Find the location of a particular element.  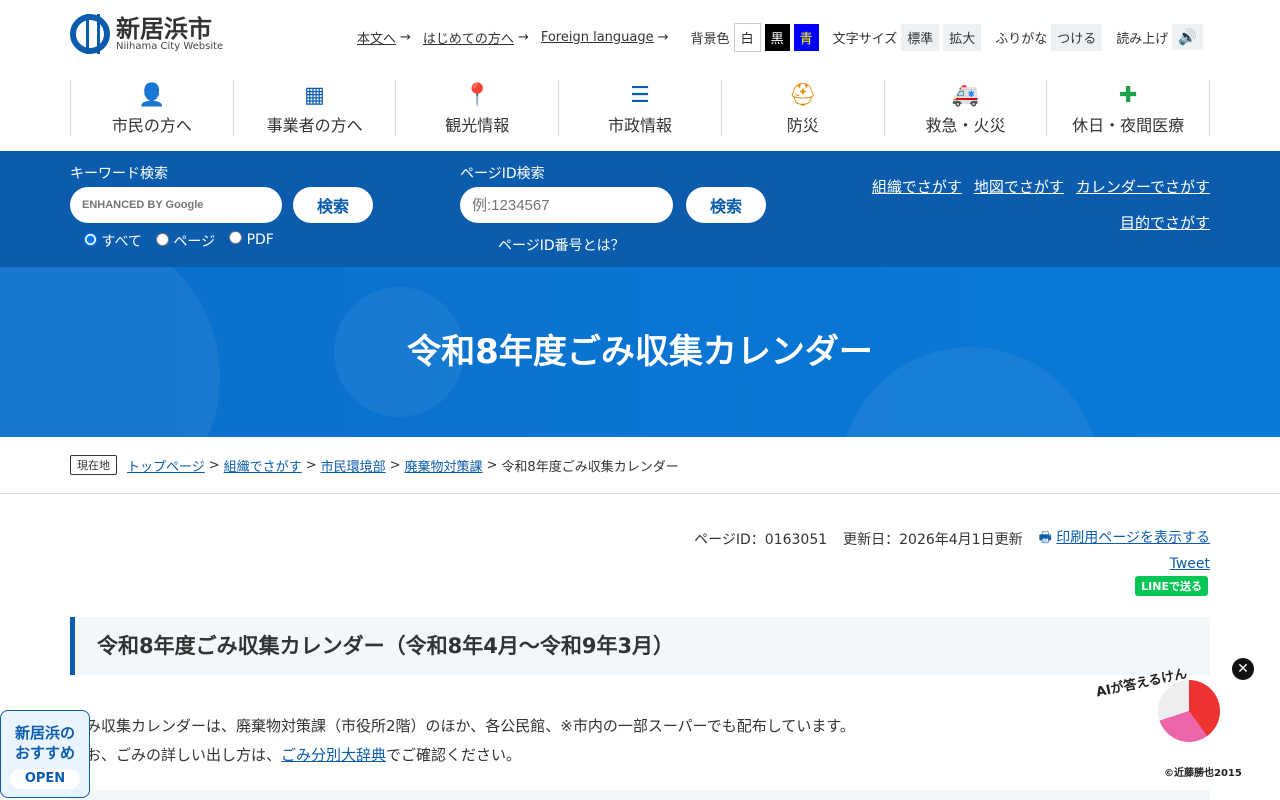

ambulance-icon: 🚑 is located at coordinates (965, 95).